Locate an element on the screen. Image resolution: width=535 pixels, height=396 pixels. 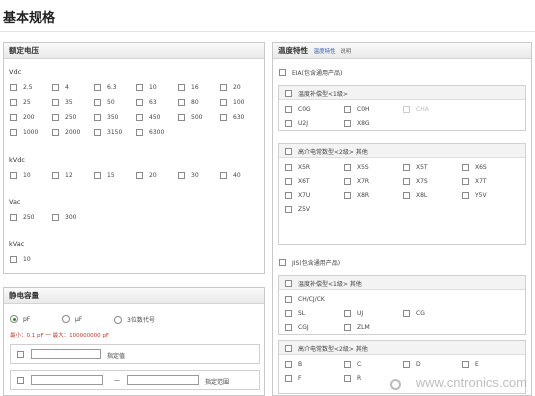
specify-range-checkbox is located at coordinates (20, 380).